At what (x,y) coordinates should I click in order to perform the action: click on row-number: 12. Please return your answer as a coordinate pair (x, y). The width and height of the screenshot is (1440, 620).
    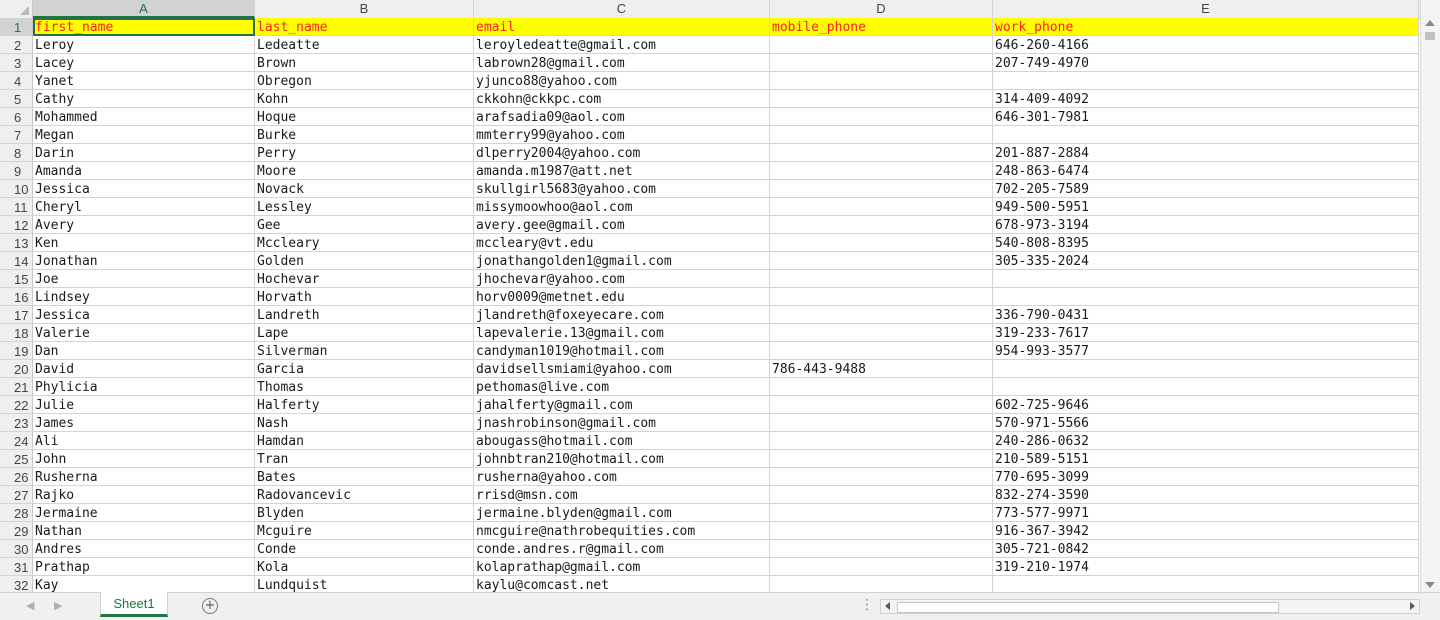
    Looking at the image, I should click on (16, 225).